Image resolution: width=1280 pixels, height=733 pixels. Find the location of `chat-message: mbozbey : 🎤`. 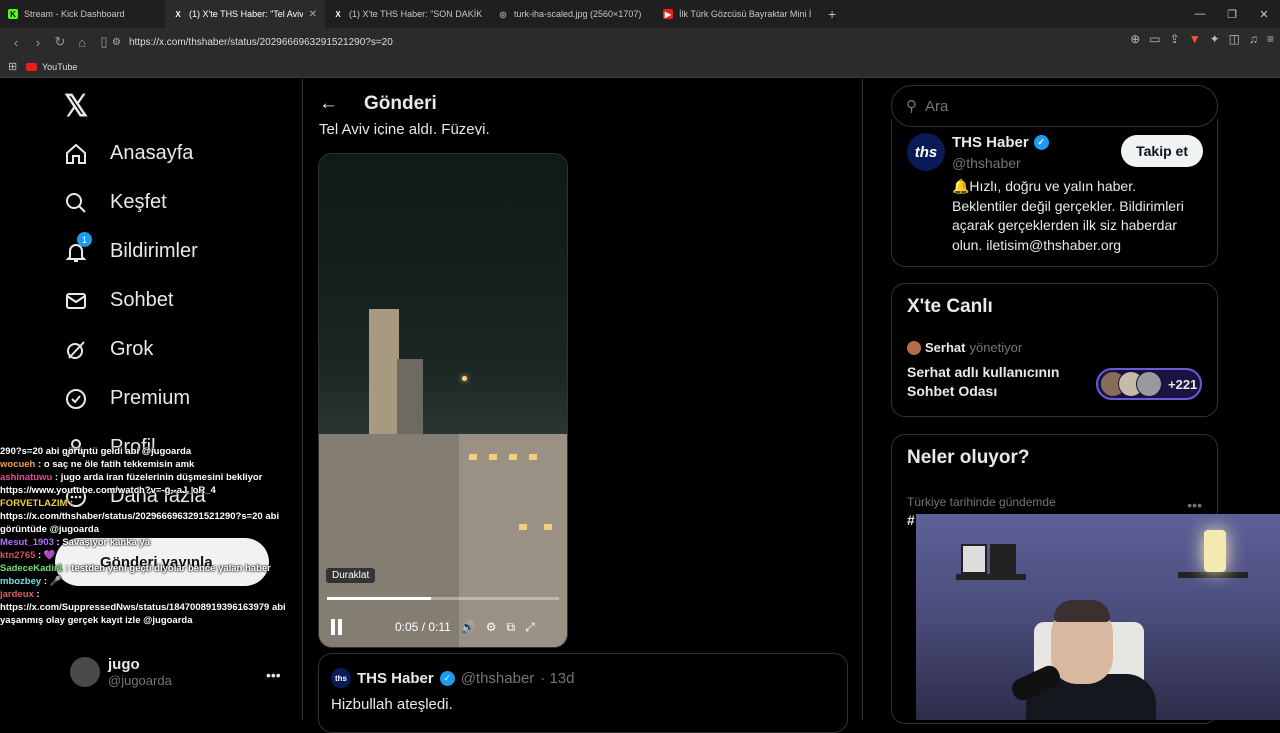

chat-message: mbozbey : 🎤 is located at coordinates (31, 581).